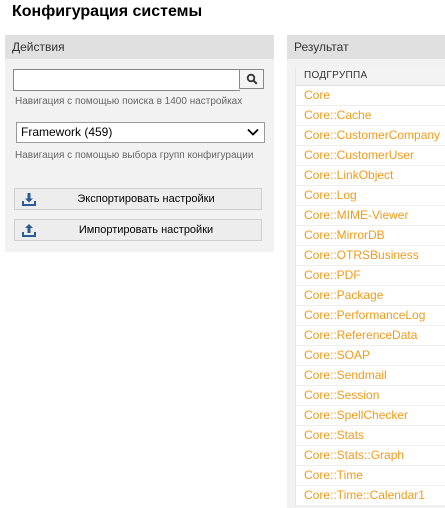 The image size is (445, 508). I want to click on search-icon, so click(252, 79).